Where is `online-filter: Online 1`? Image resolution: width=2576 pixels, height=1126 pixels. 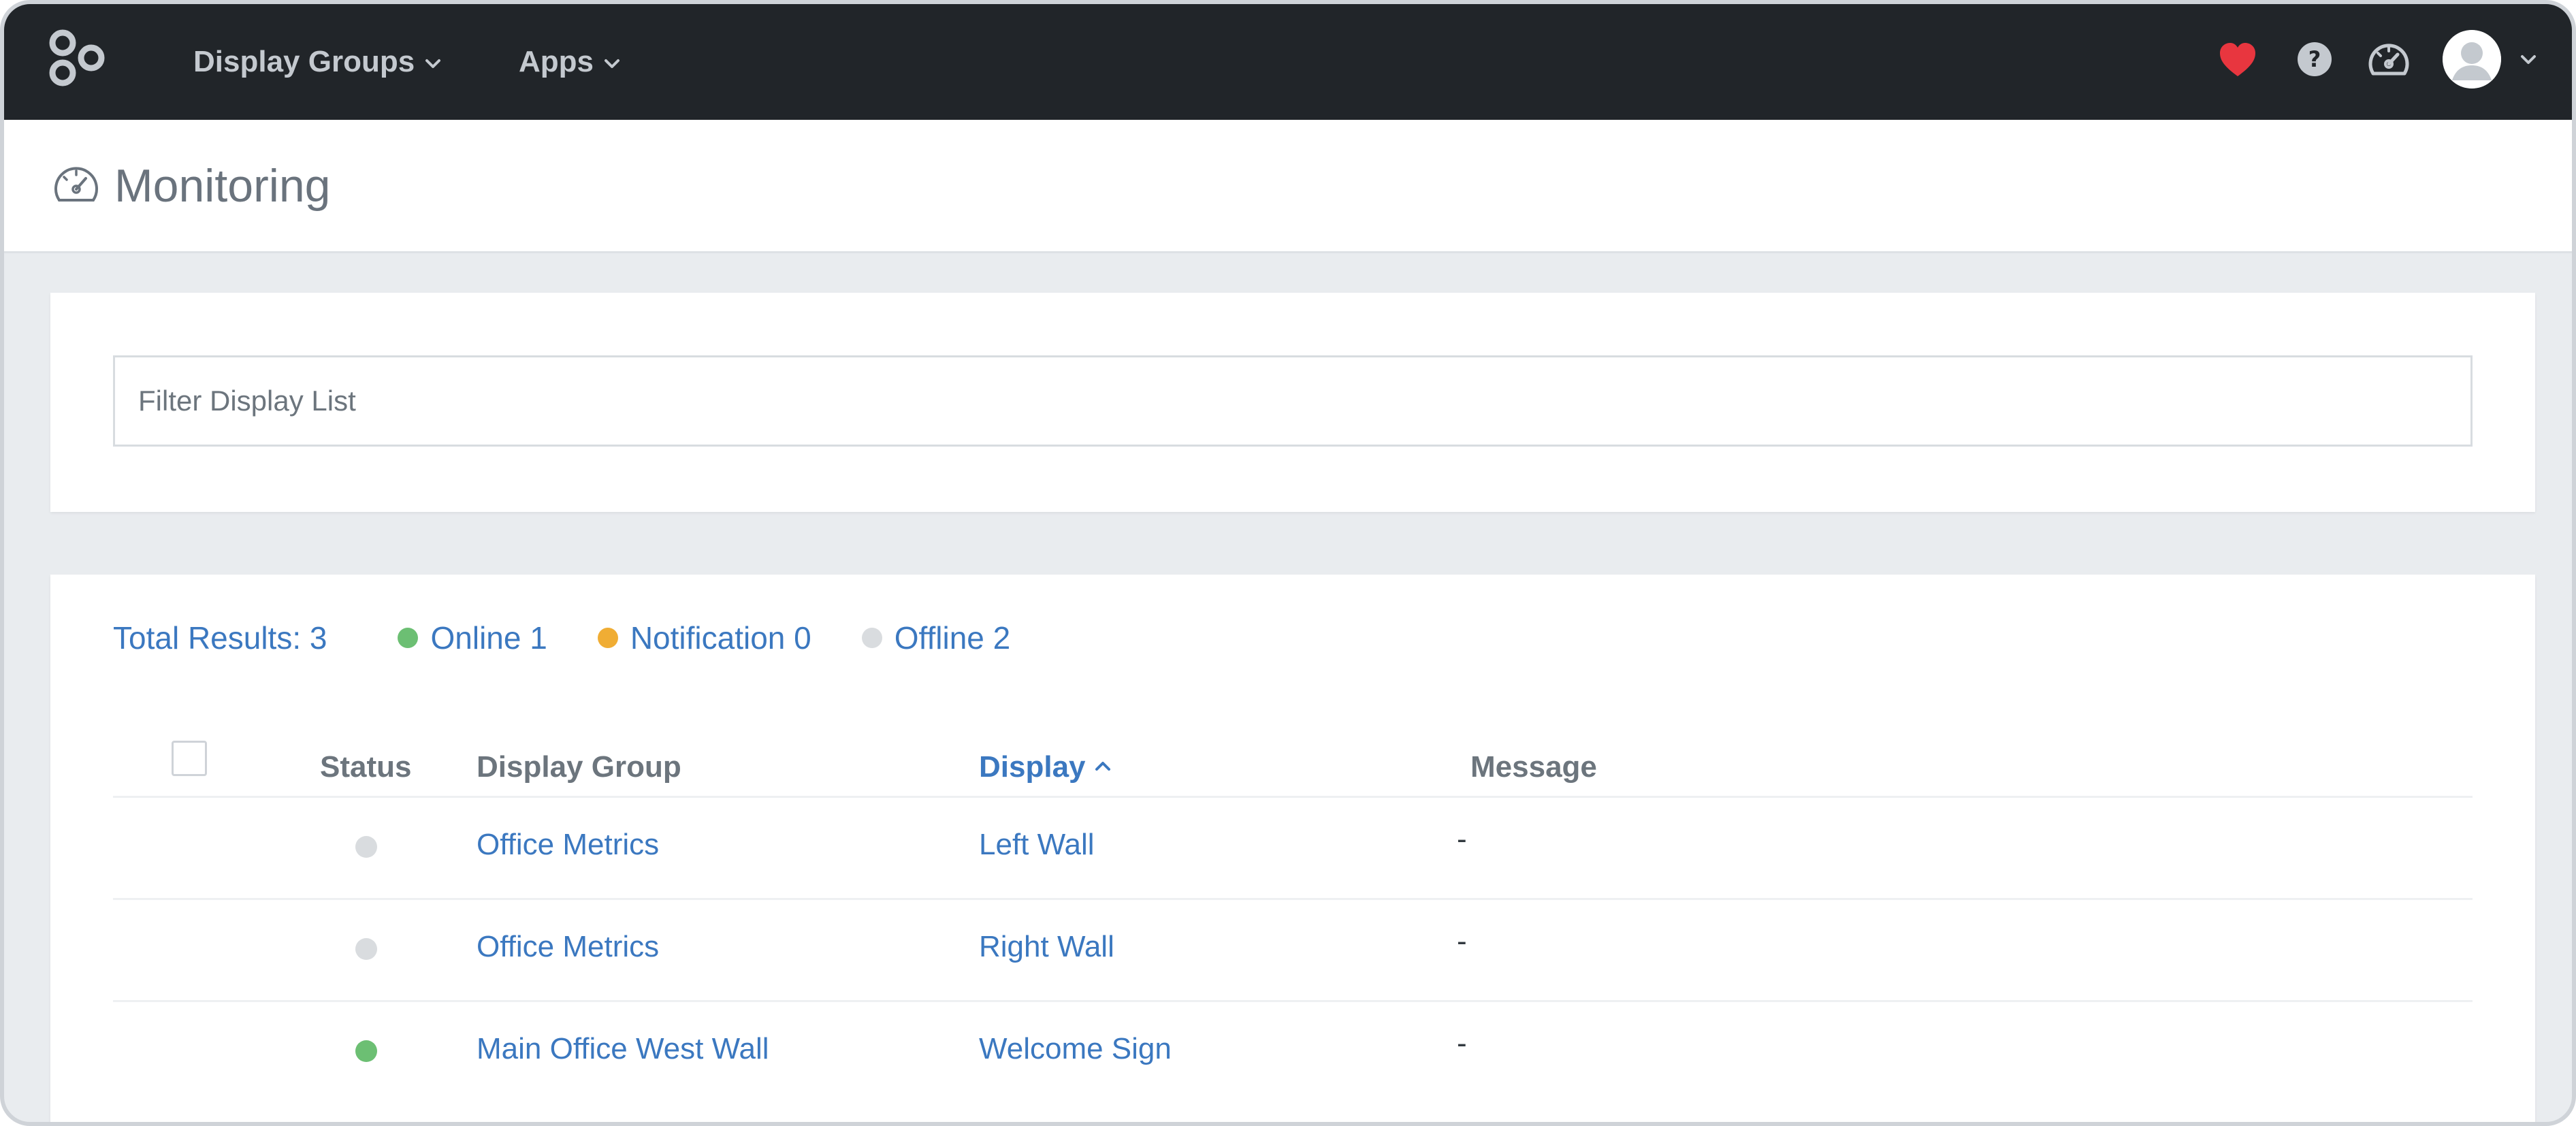
online-filter: Online 1 is located at coordinates (473, 638).